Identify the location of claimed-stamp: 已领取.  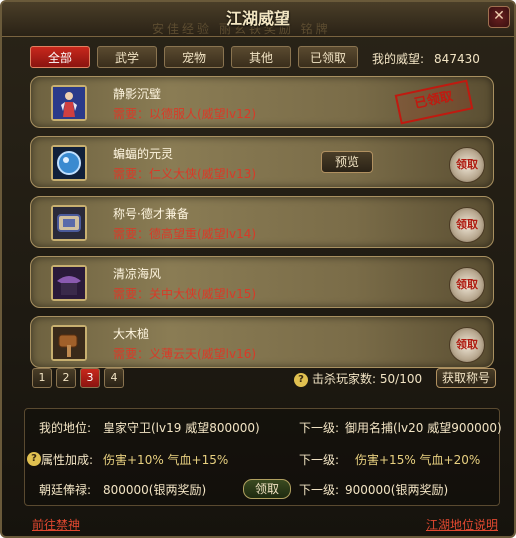
(434, 102).